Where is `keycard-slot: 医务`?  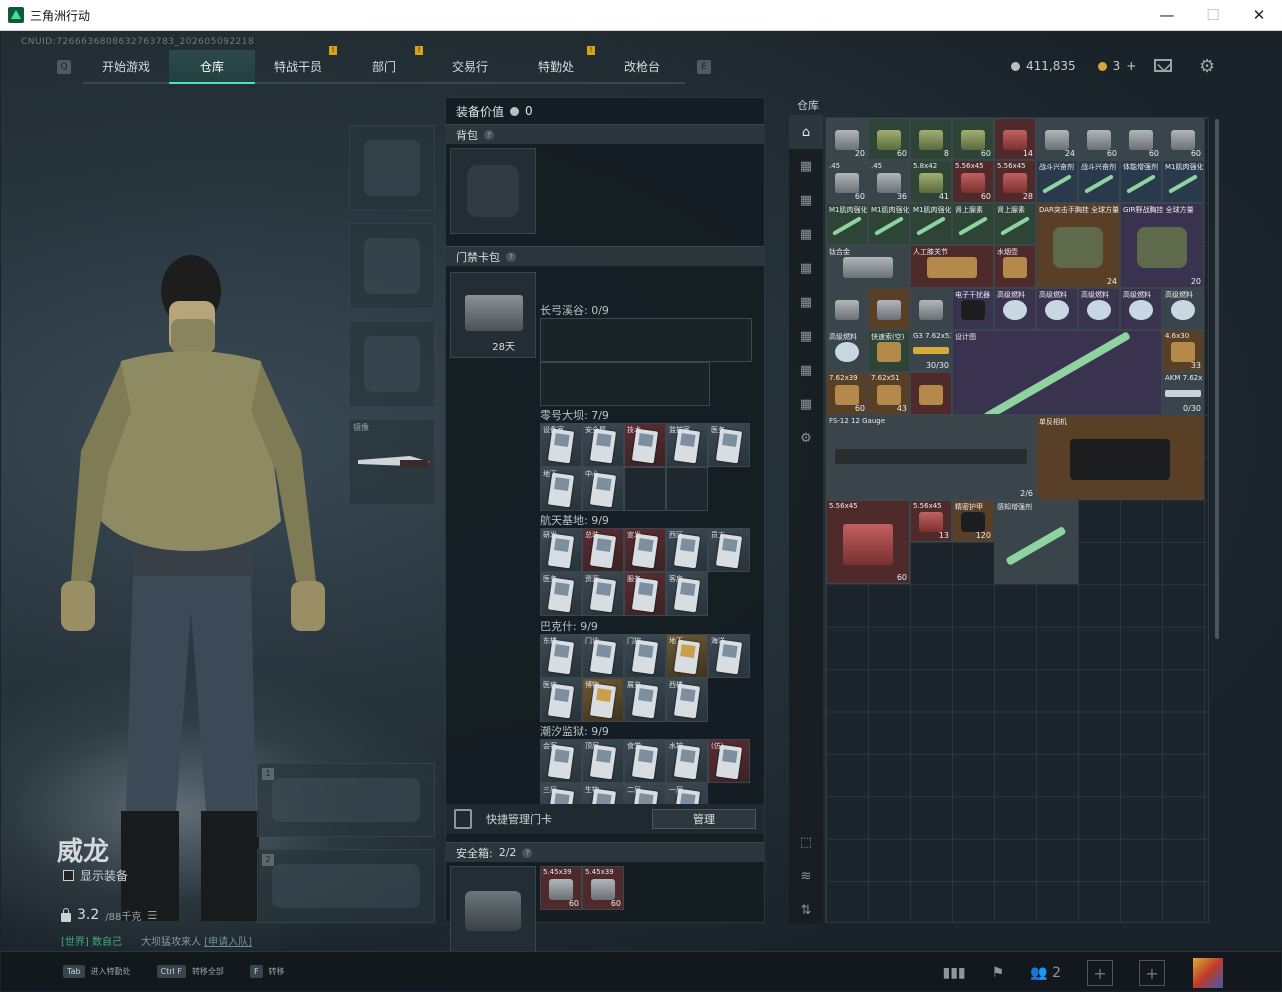
keycard-slot: 医务 is located at coordinates (561, 594).